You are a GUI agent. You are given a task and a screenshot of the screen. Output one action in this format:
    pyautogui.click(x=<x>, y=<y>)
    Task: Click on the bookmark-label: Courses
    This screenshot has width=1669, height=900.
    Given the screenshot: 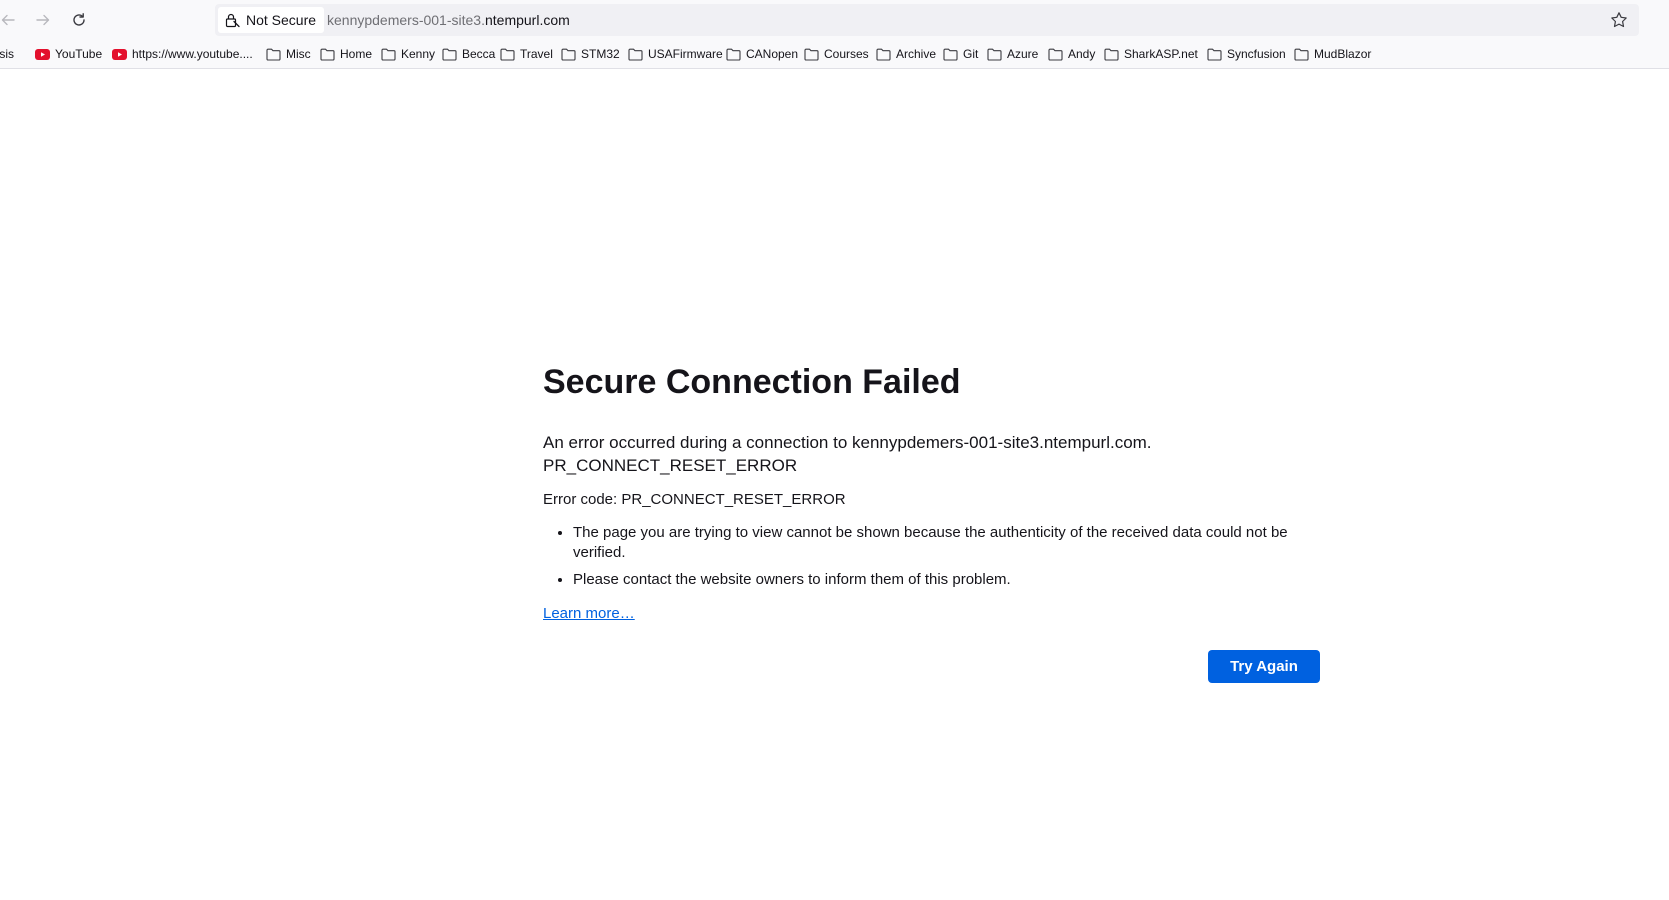 What is the action you would take?
    pyautogui.click(x=846, y=54)
    